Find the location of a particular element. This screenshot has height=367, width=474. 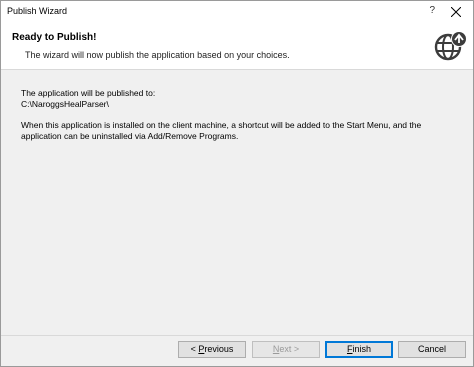

cancel-button: Cancel is located at coordinates (432, 349).